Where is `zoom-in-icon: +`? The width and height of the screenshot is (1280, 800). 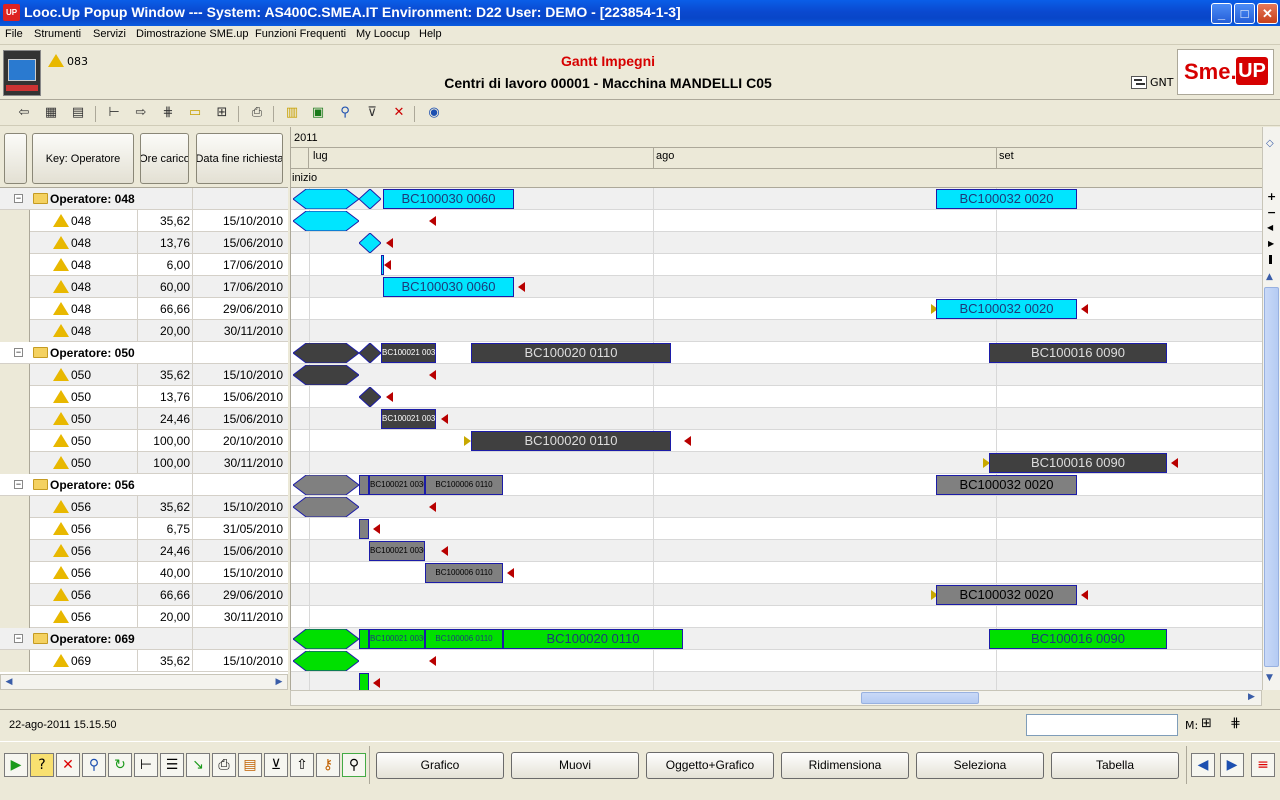
zoom-in-icon: + is located at coordinates (1271, 196).